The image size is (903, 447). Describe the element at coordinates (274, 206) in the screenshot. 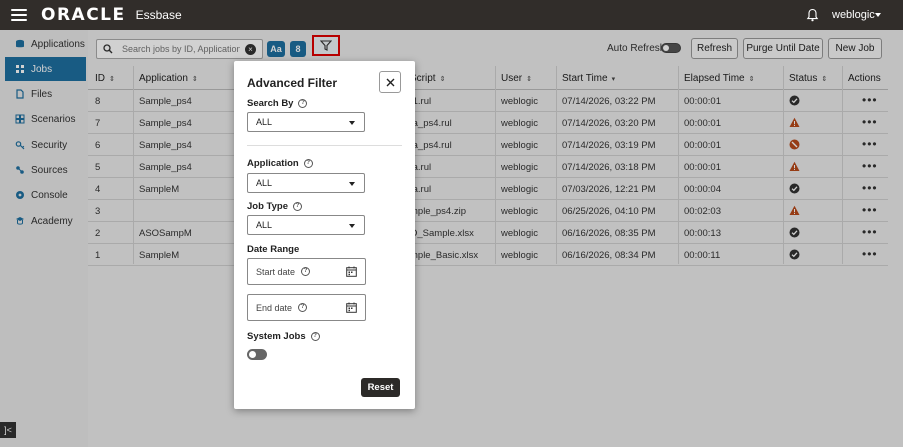

I see `job-type-label: Job Type?` at that location.